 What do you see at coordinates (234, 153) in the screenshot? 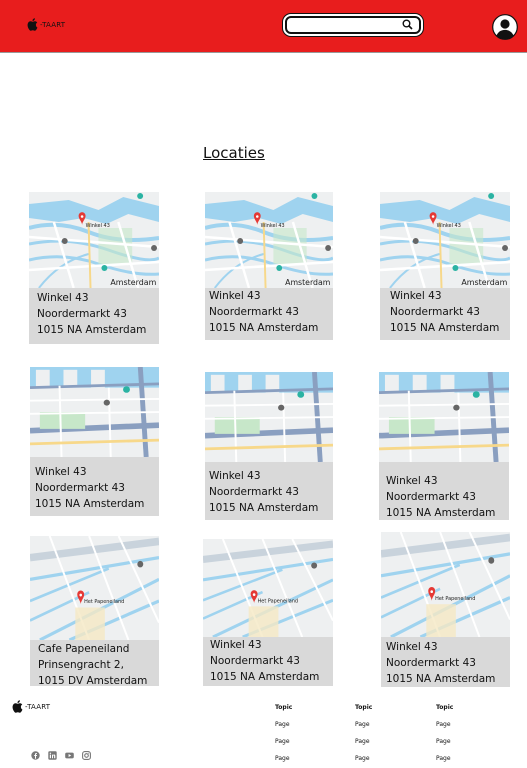
I see `page-title: Locaties` at bounding box center [234, 153].